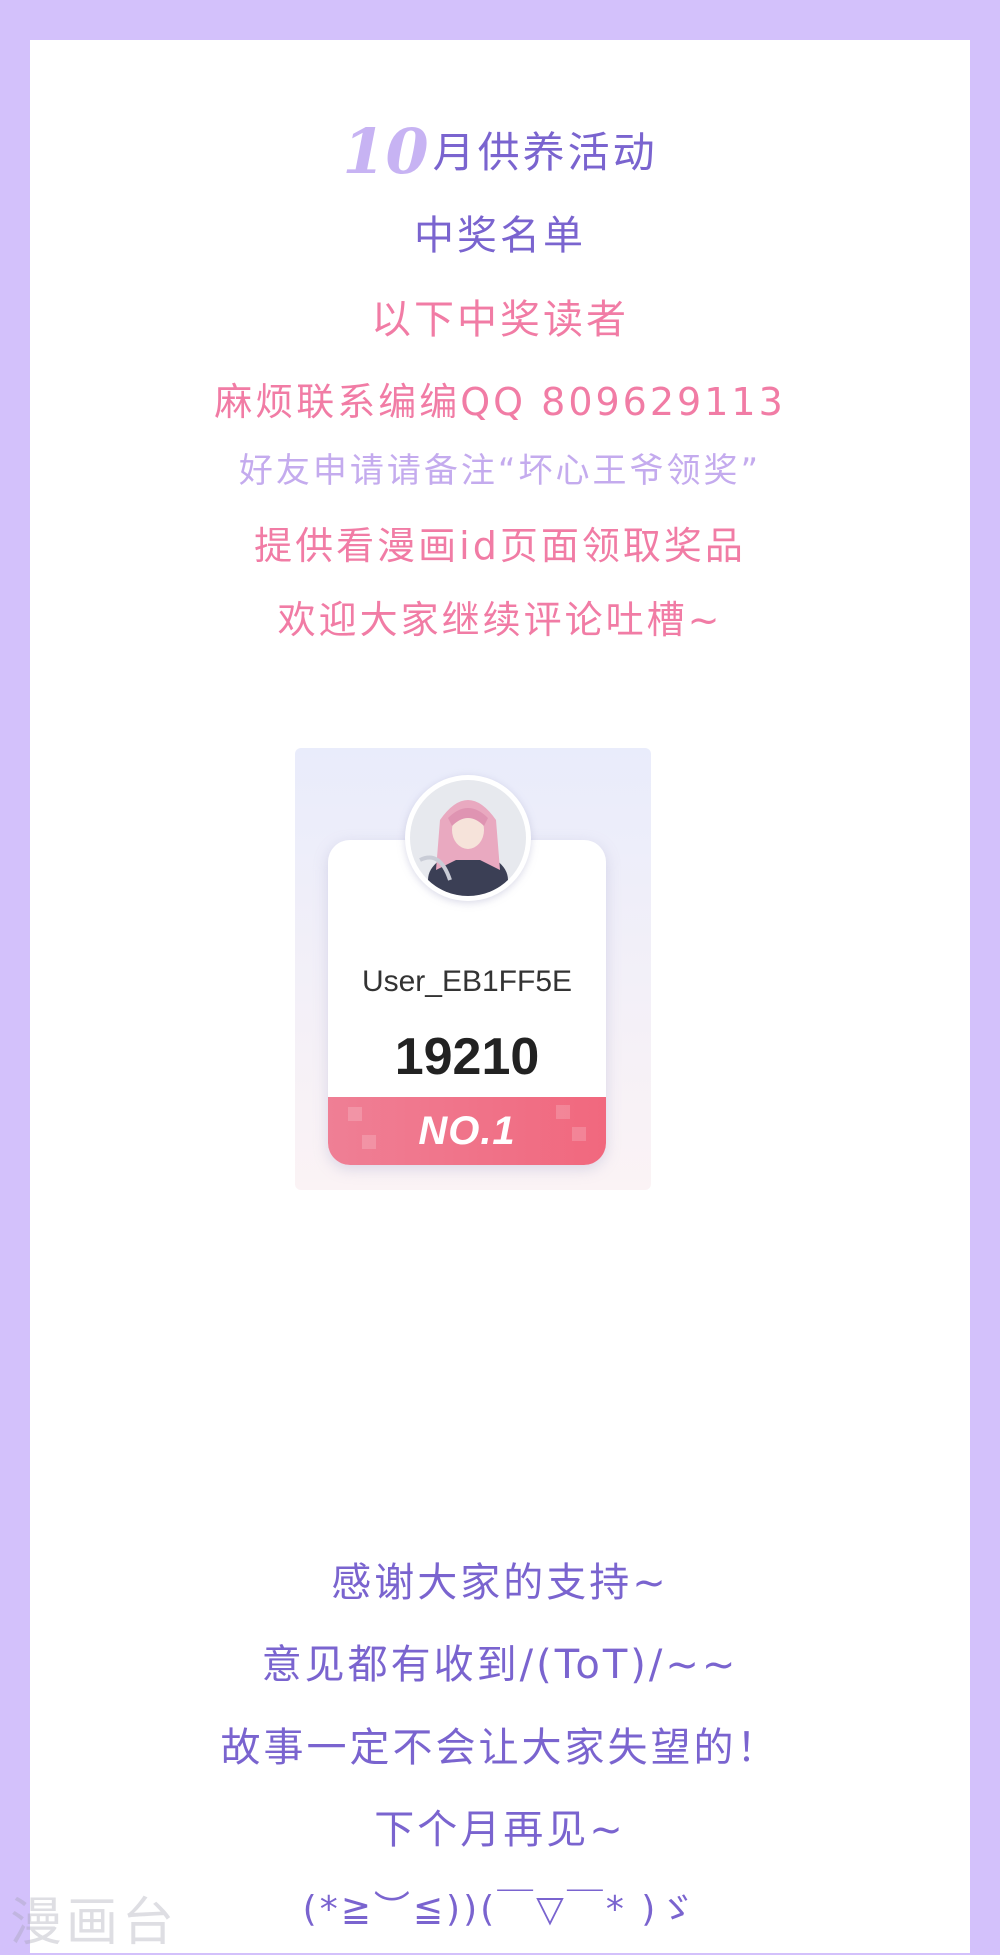 The height and width of the screenshot is (1955, 1000). Describe the element at coordinates (545, 152) in the screenshot. I see `title-text: 月供养活动` at that location.